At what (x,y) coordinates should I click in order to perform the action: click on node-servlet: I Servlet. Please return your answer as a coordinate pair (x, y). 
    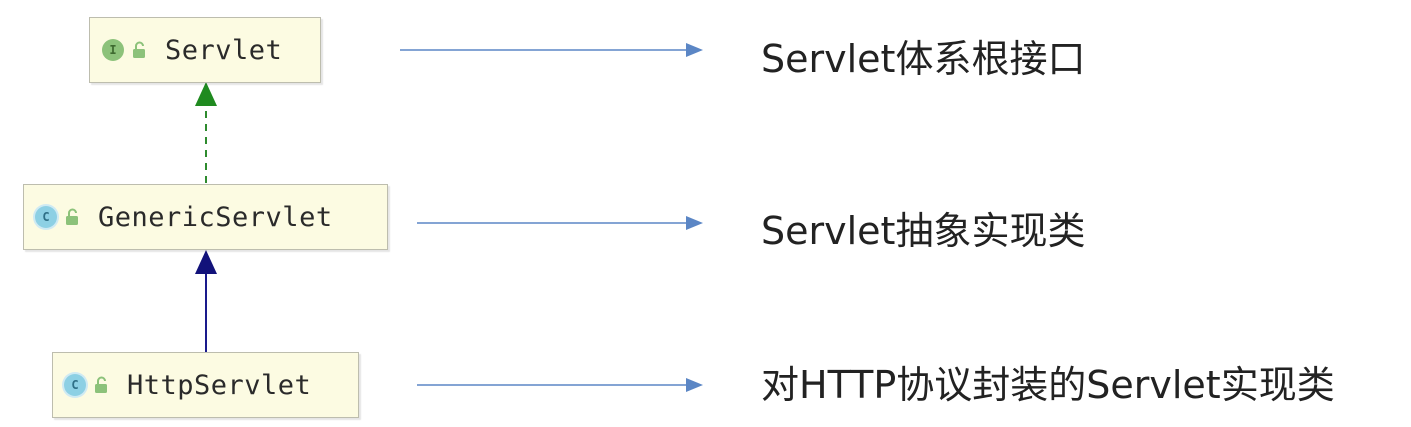
    Looking at the image, I should click on (205, 50).